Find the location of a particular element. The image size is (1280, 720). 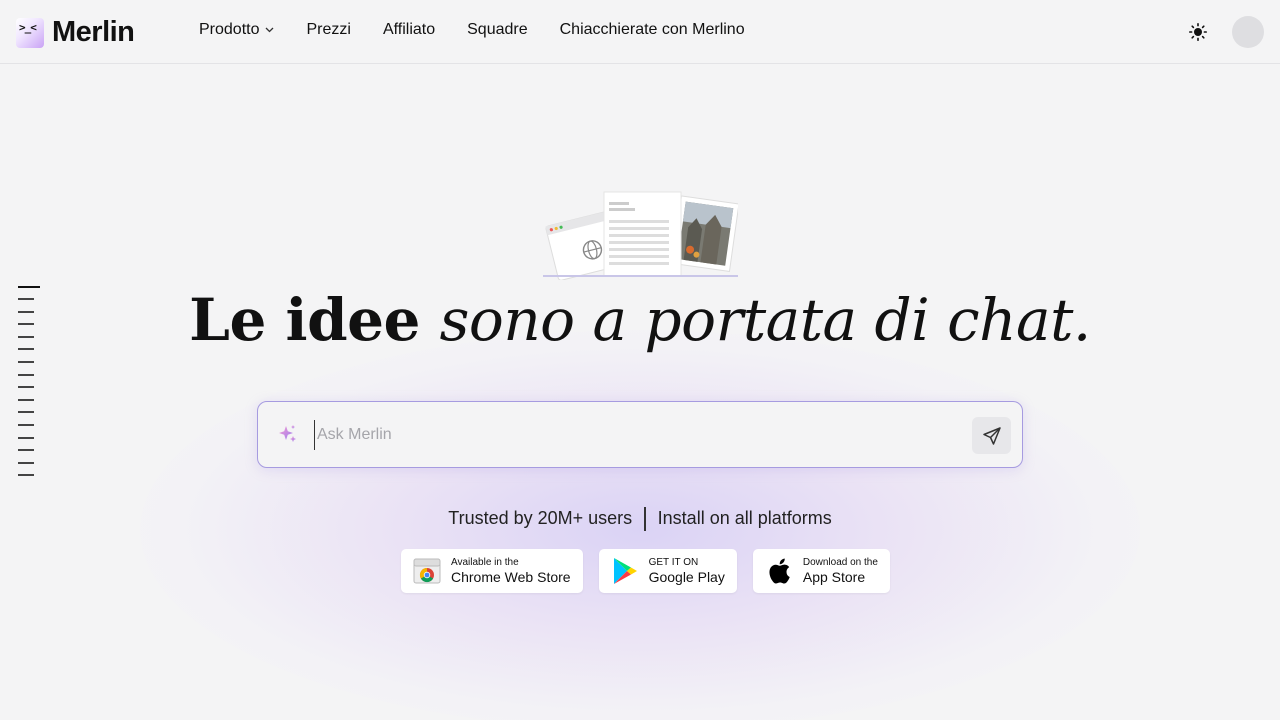

brand-logo: >_< Merlin is located at coordinates (75, 32).